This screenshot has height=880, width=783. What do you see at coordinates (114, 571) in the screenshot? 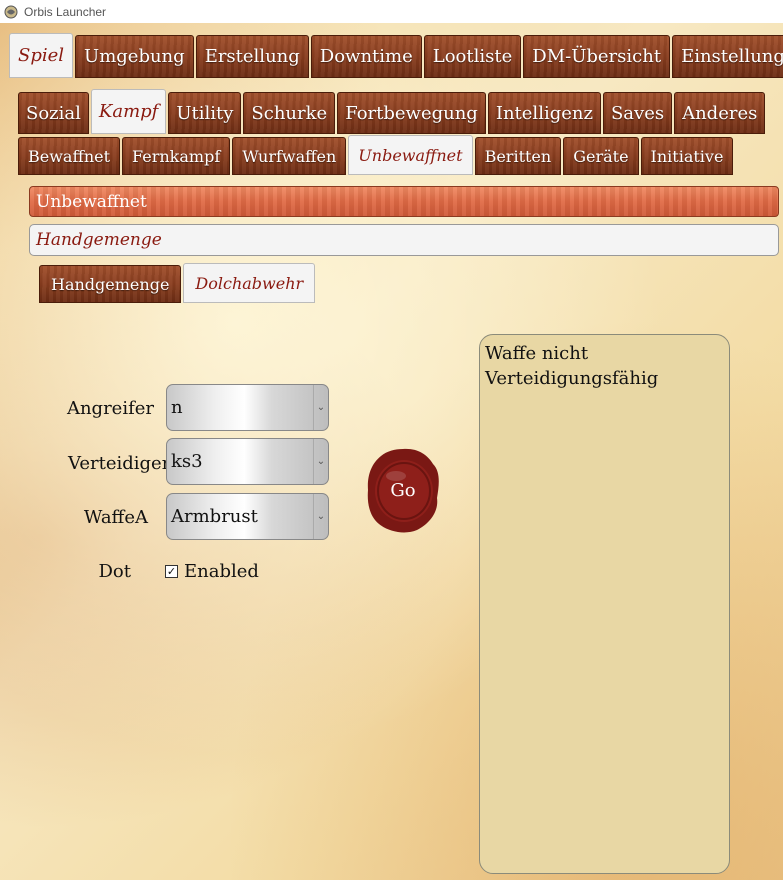
I see `dot-label: Dot` at bounding box center [114, 571].